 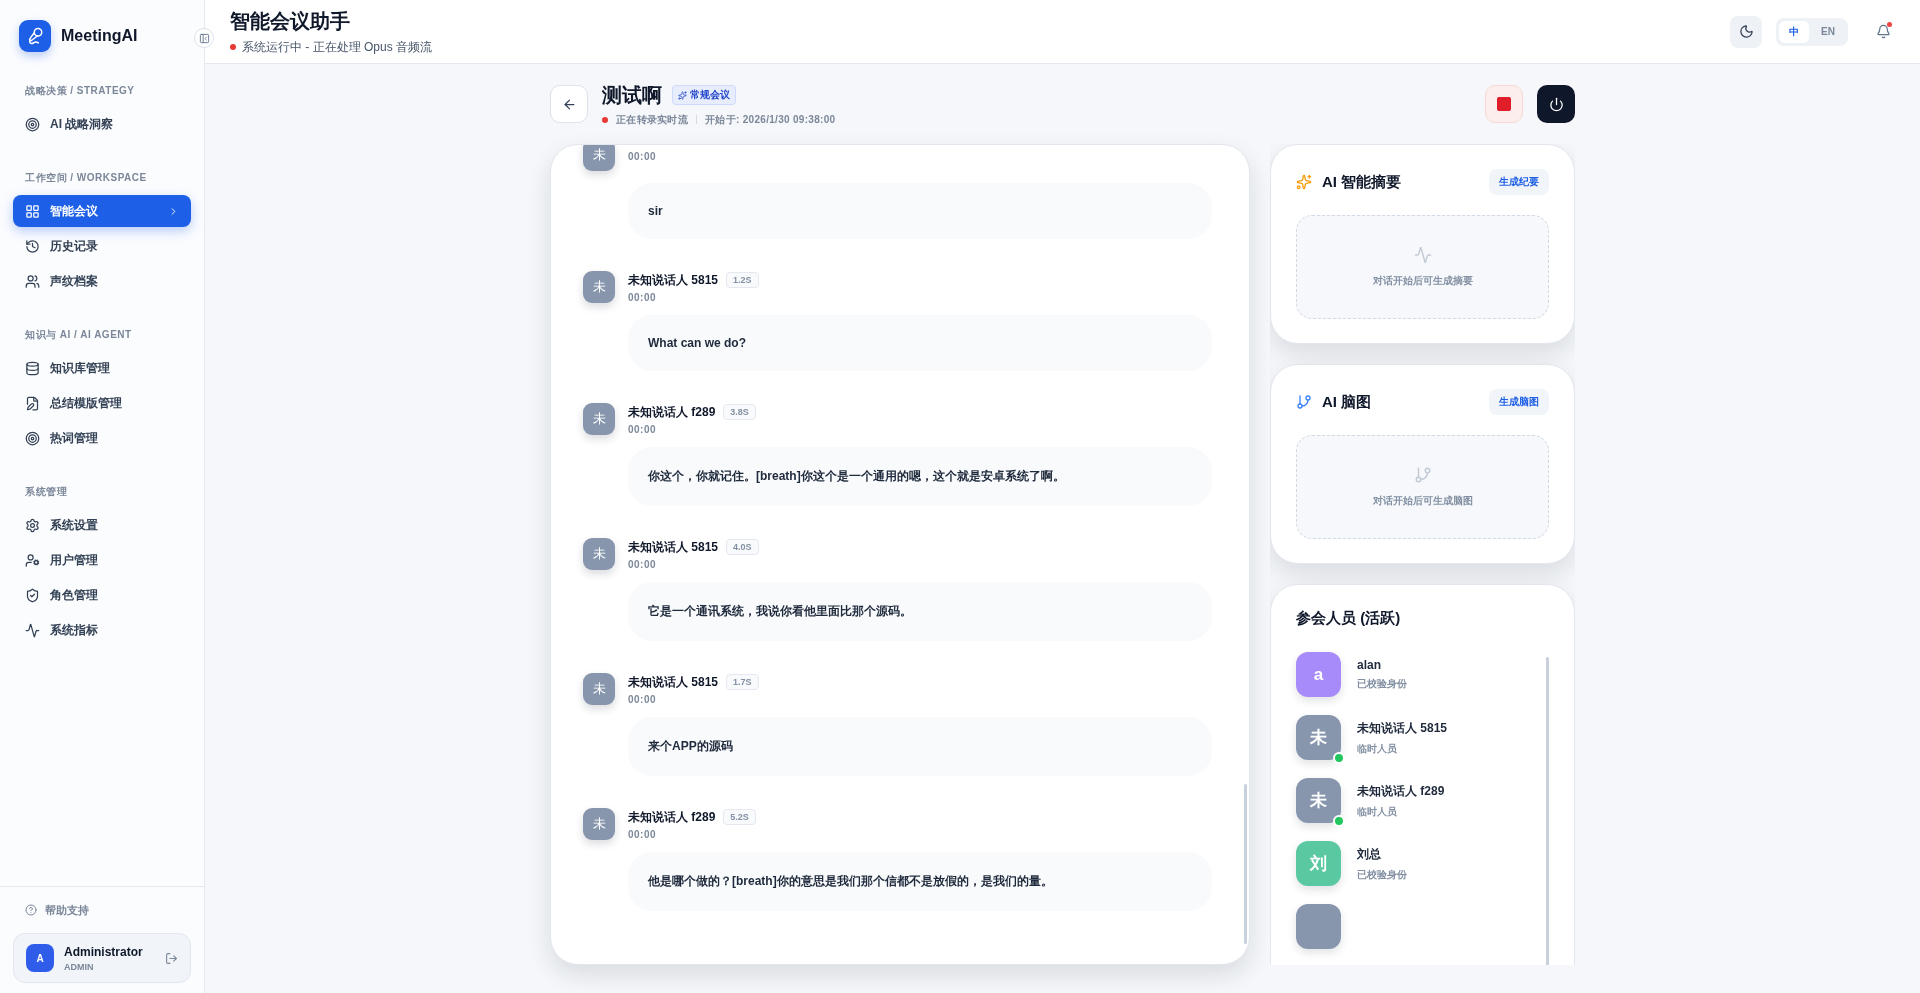 What do you see at coordinates (99, 36) in the screenshot?
I see `brand-name: MeetingAI` at bounding box center [99, 36].